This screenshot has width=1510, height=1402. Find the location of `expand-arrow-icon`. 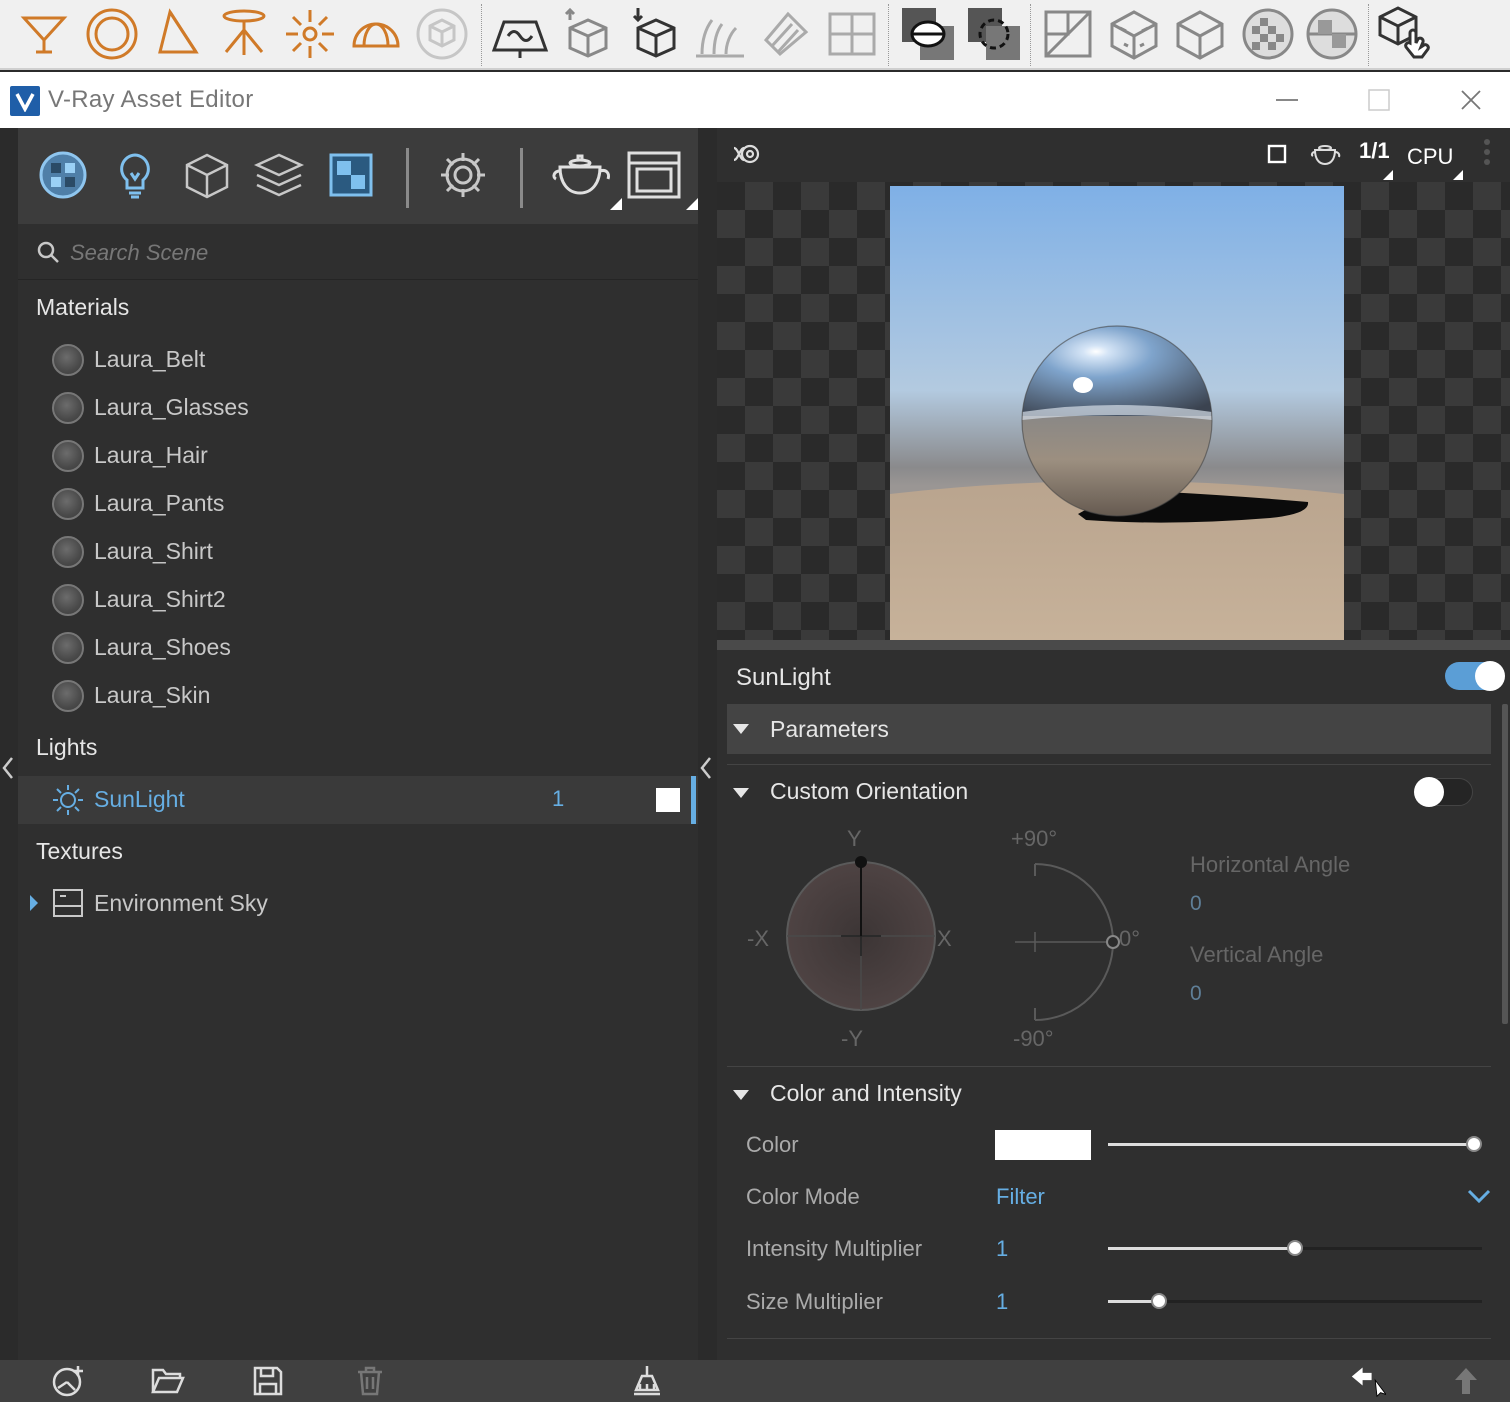

expand-arrow-icon is located at coordinates (34, 903).